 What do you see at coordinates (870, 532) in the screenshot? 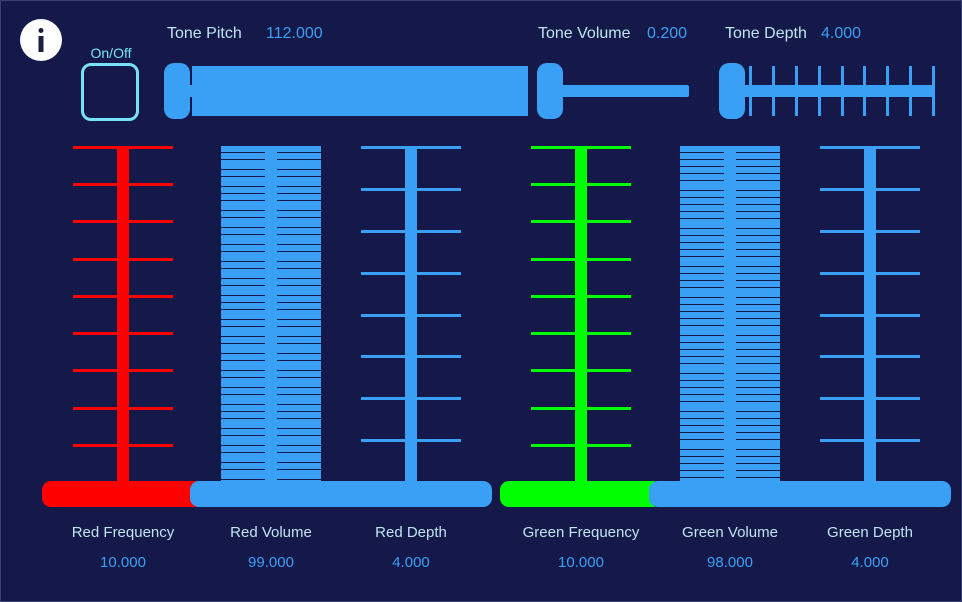
I see `green-depth-label: Green Depth` at bounding box center [870, 532].